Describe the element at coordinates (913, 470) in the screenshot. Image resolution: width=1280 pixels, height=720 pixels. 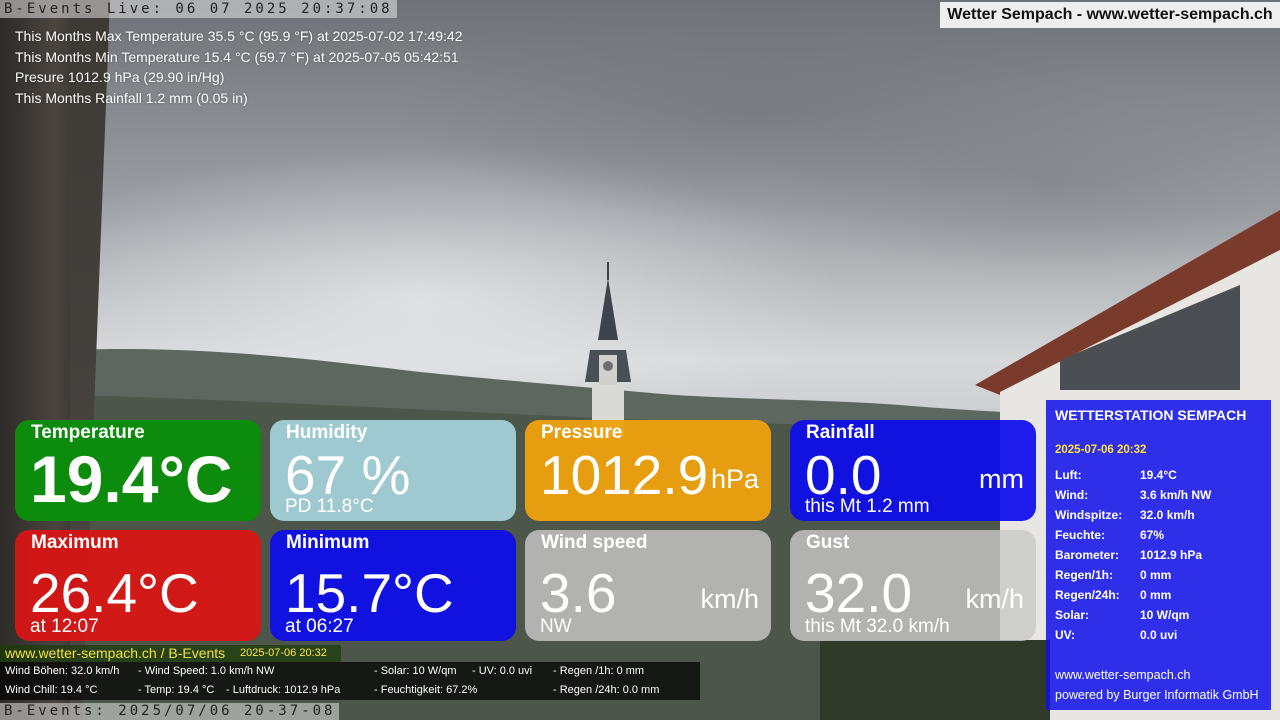
I see `tile-rainfall: Rainfall 0.0 mm this Mt 1.2 mm` at that location.